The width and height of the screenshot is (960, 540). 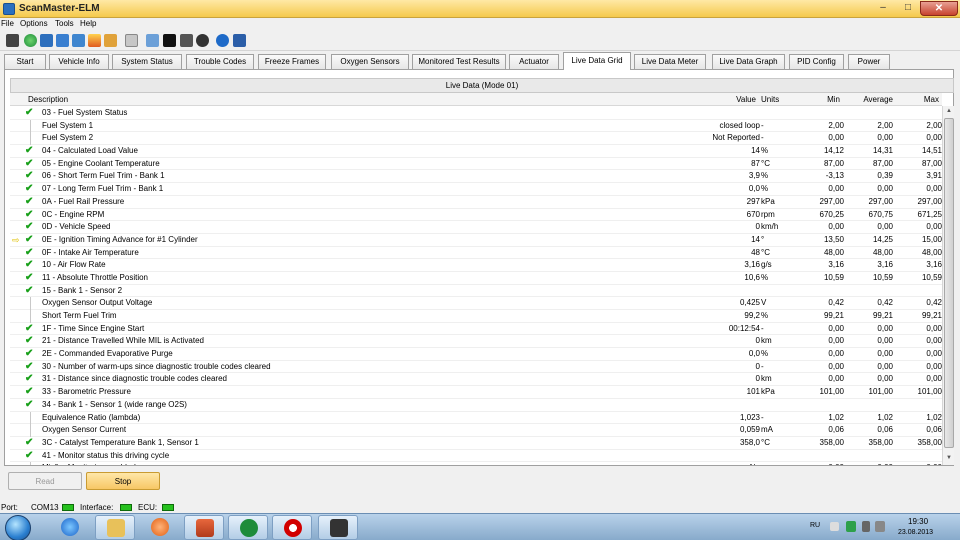 I want to click on taskbar-media, so click(x=160, y=527).